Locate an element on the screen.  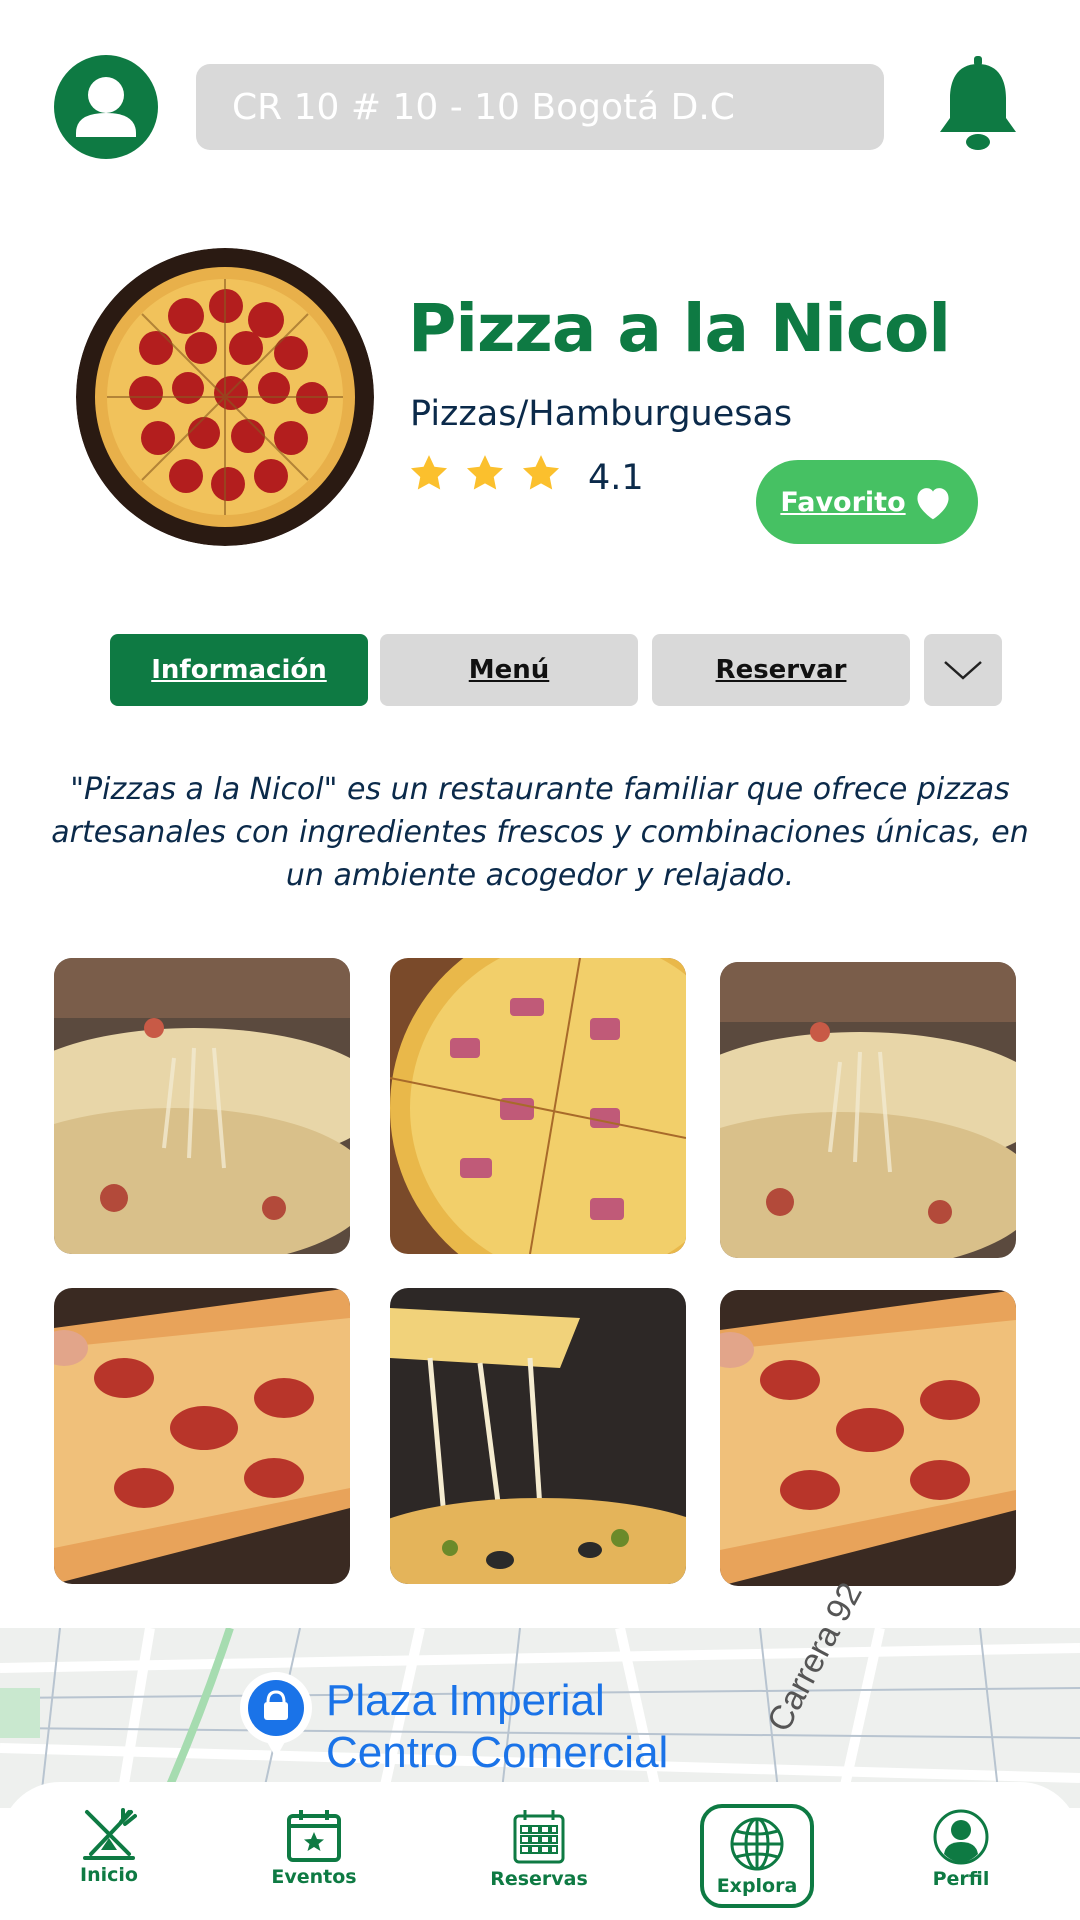
map-pin-icon is located at coordinates (276, 1715).